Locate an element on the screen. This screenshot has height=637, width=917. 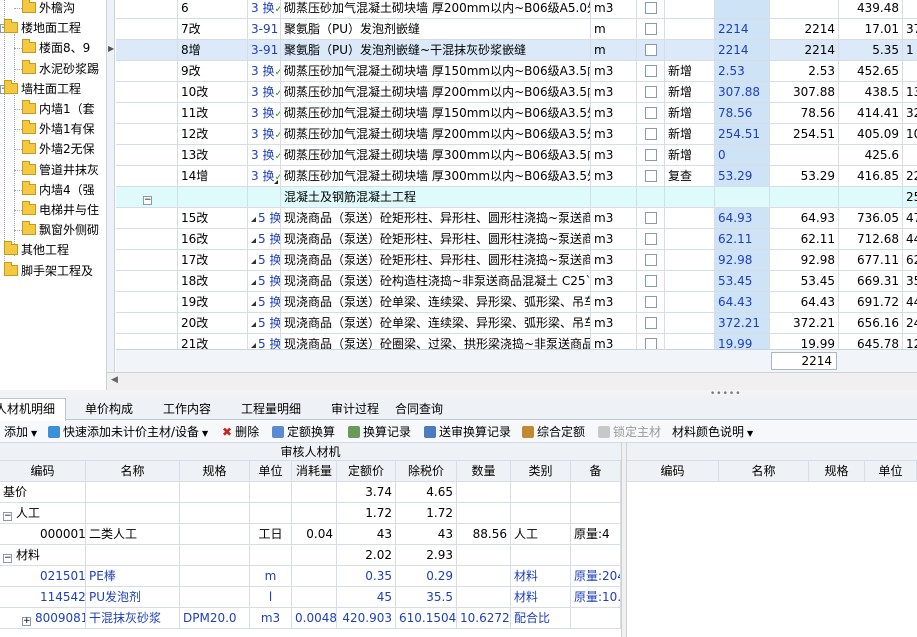
cell-name: 现浇商品（泵送）砼矩形柱、异形柱、圆形柱浇捣~泵送商品 is located at coordinates (436, 260).